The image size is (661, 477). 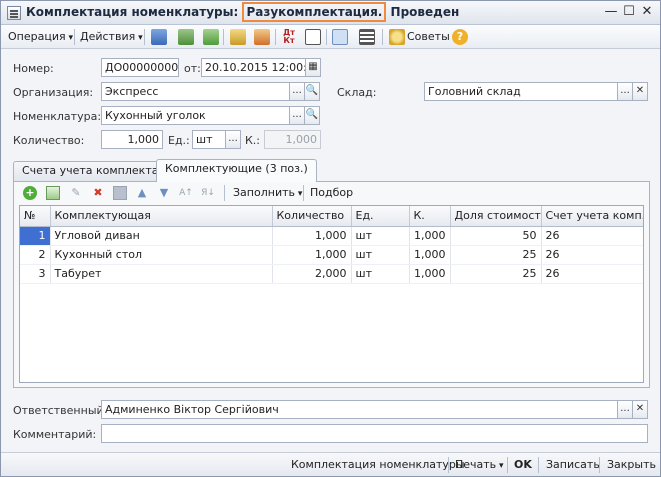 What do you see at coordinates (340, 37) in the screenshot?
I see `structure-icon` at bounding box center [340, 37].